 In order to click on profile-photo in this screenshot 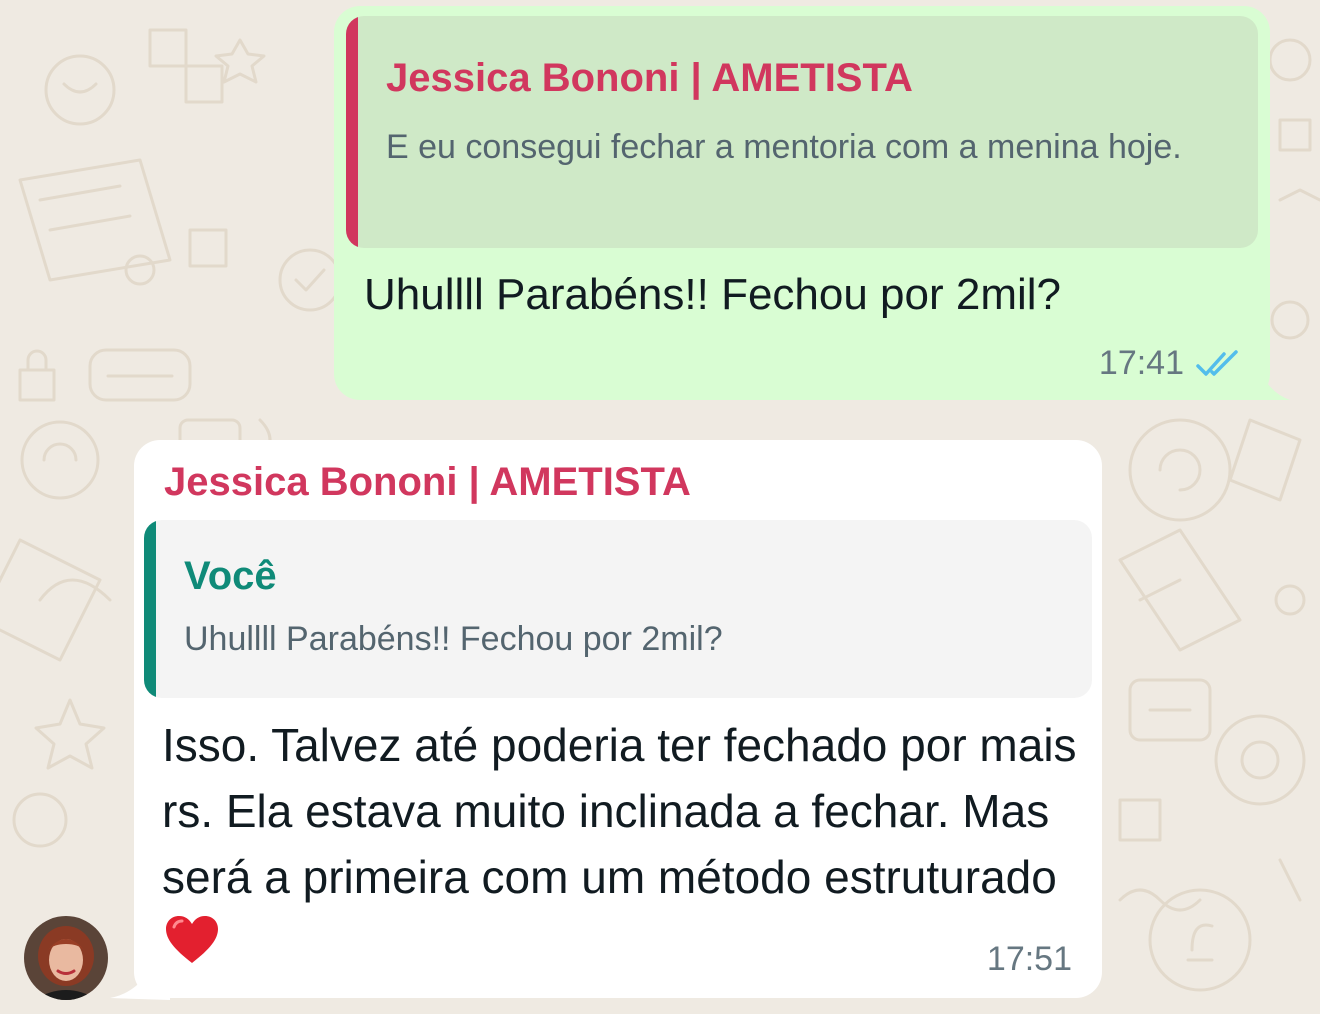, I will do `click(66, 958)`.